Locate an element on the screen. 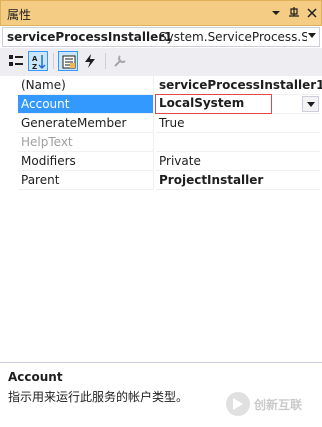 The width and height of the screenshot is (322, 427). property-name: GenerateMember is located at coordinates (86, 123).